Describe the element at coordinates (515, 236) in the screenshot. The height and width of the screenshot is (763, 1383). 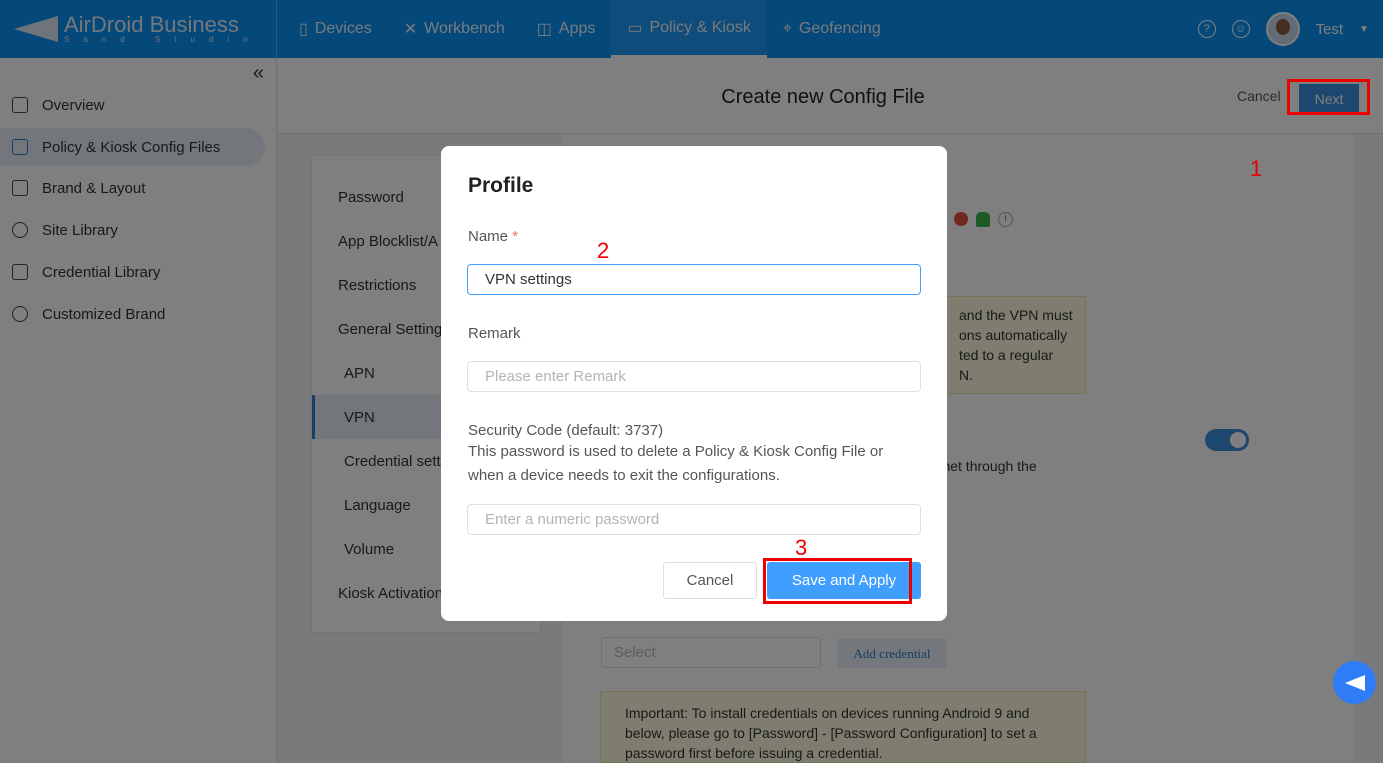
I see `required-asterisk: *` at that location.